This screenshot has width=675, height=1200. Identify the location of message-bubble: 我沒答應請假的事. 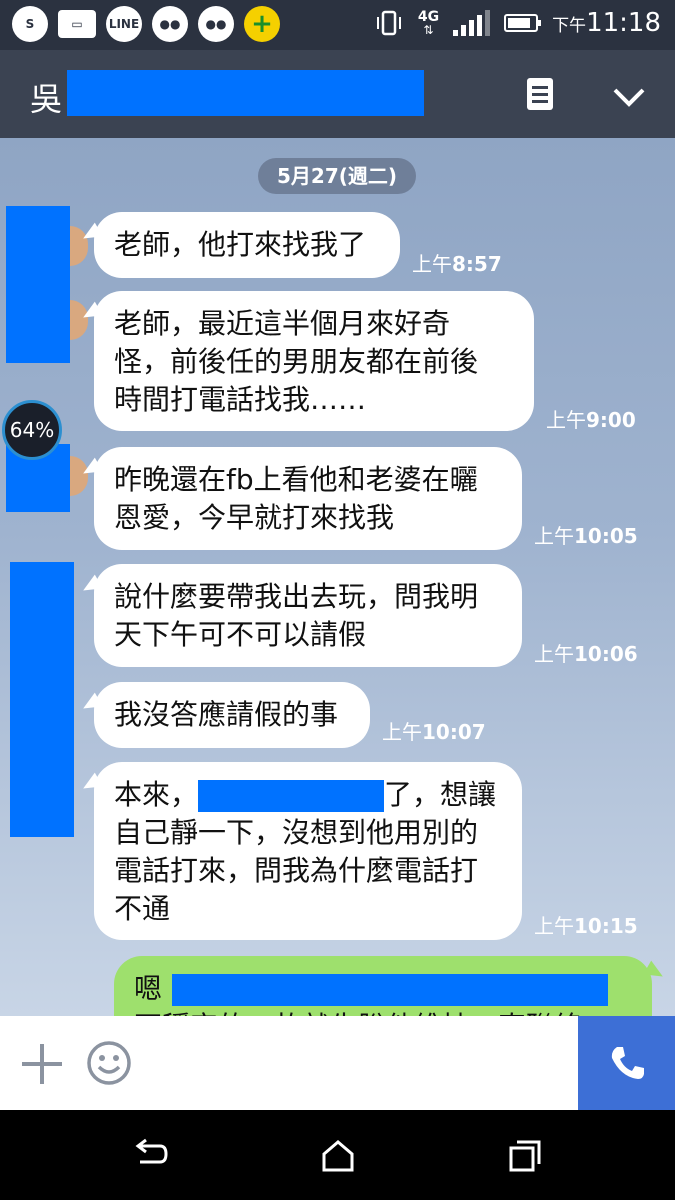
(232, 715).